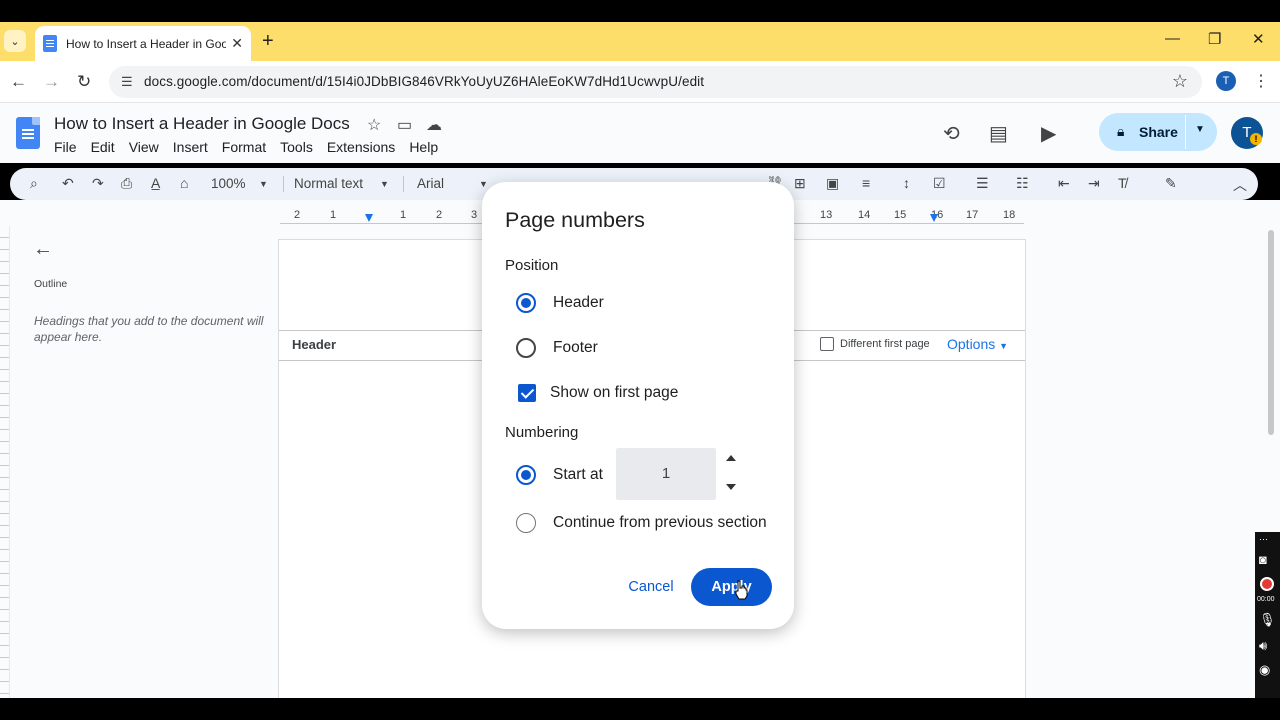 The width and height of the screenshot is (1280, 720). I want to click on decrease-indent-icon: ⇤, so click(1064, 183).